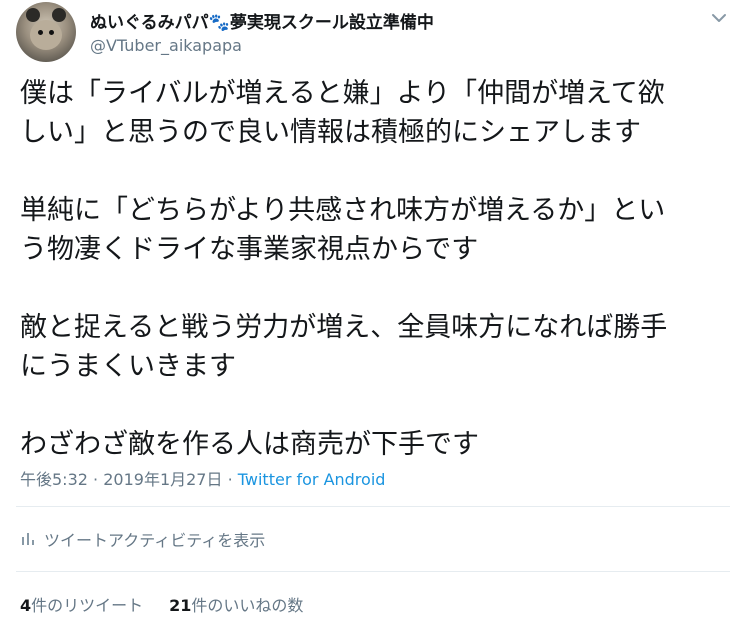  What do you see at coordinates (180, 605) in the screenshot?
I see `like-count: 21` at bounding box center [180, 605].